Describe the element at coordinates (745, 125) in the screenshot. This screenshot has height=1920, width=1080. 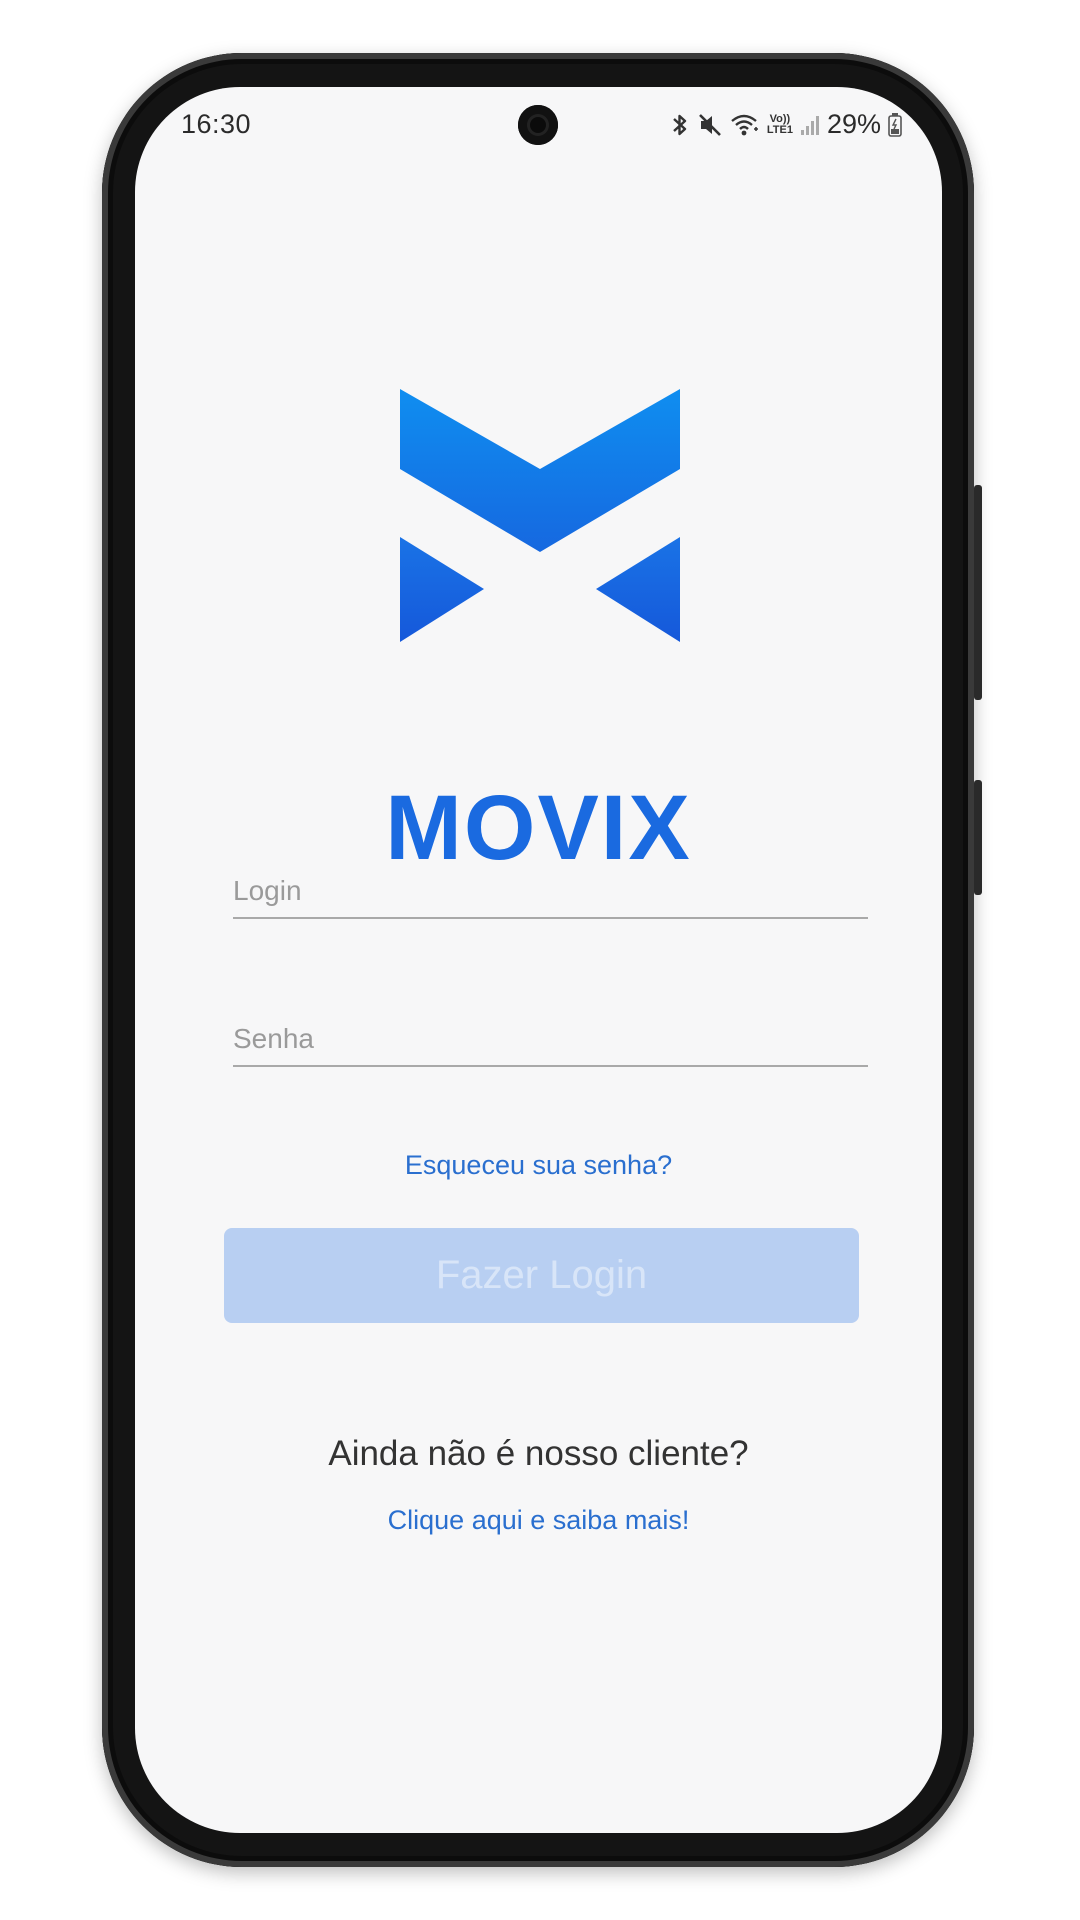
I see `wifi-icon` at that location.